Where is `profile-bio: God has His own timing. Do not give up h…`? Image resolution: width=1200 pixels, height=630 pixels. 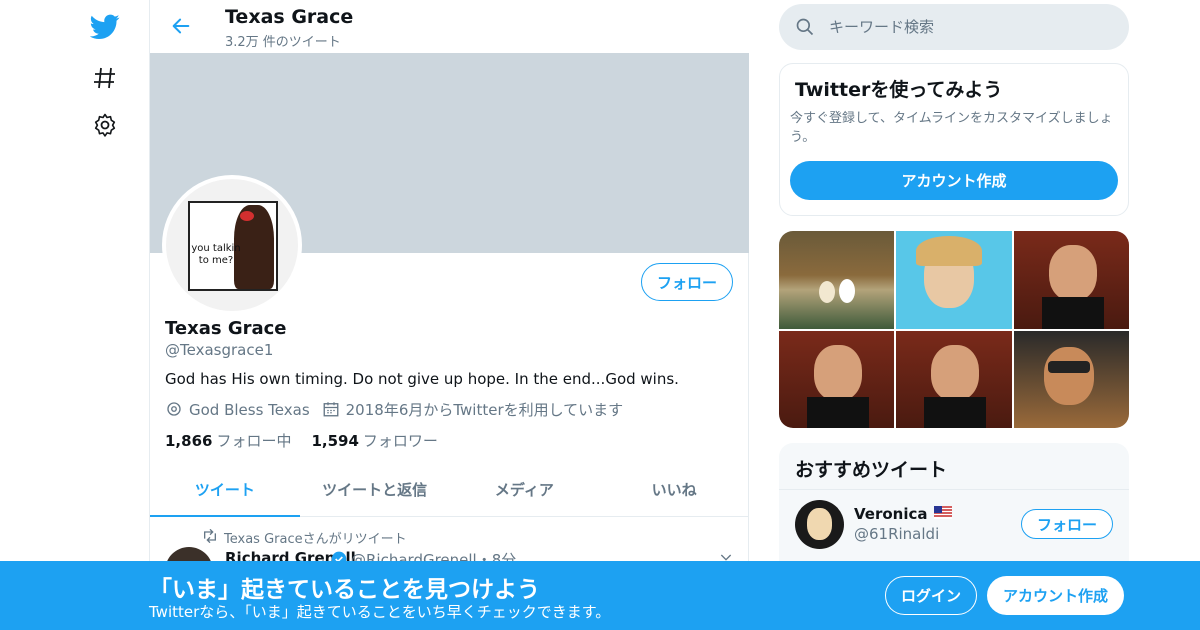
profile-bio: God has His own timing. Do not give up h… is located at coordinates (422, 379).